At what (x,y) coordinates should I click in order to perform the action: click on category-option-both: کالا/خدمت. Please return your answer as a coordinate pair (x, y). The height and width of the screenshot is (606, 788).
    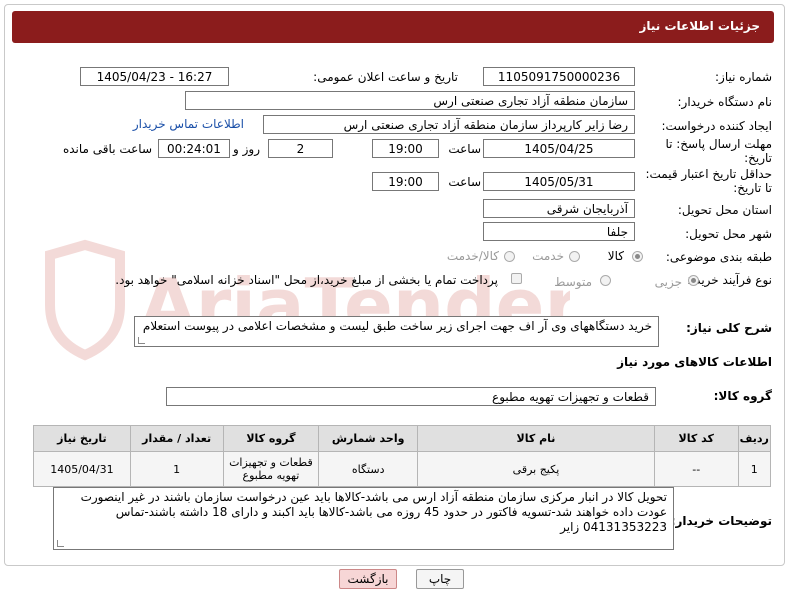
    Looking at the image, I should click on (472, 256).